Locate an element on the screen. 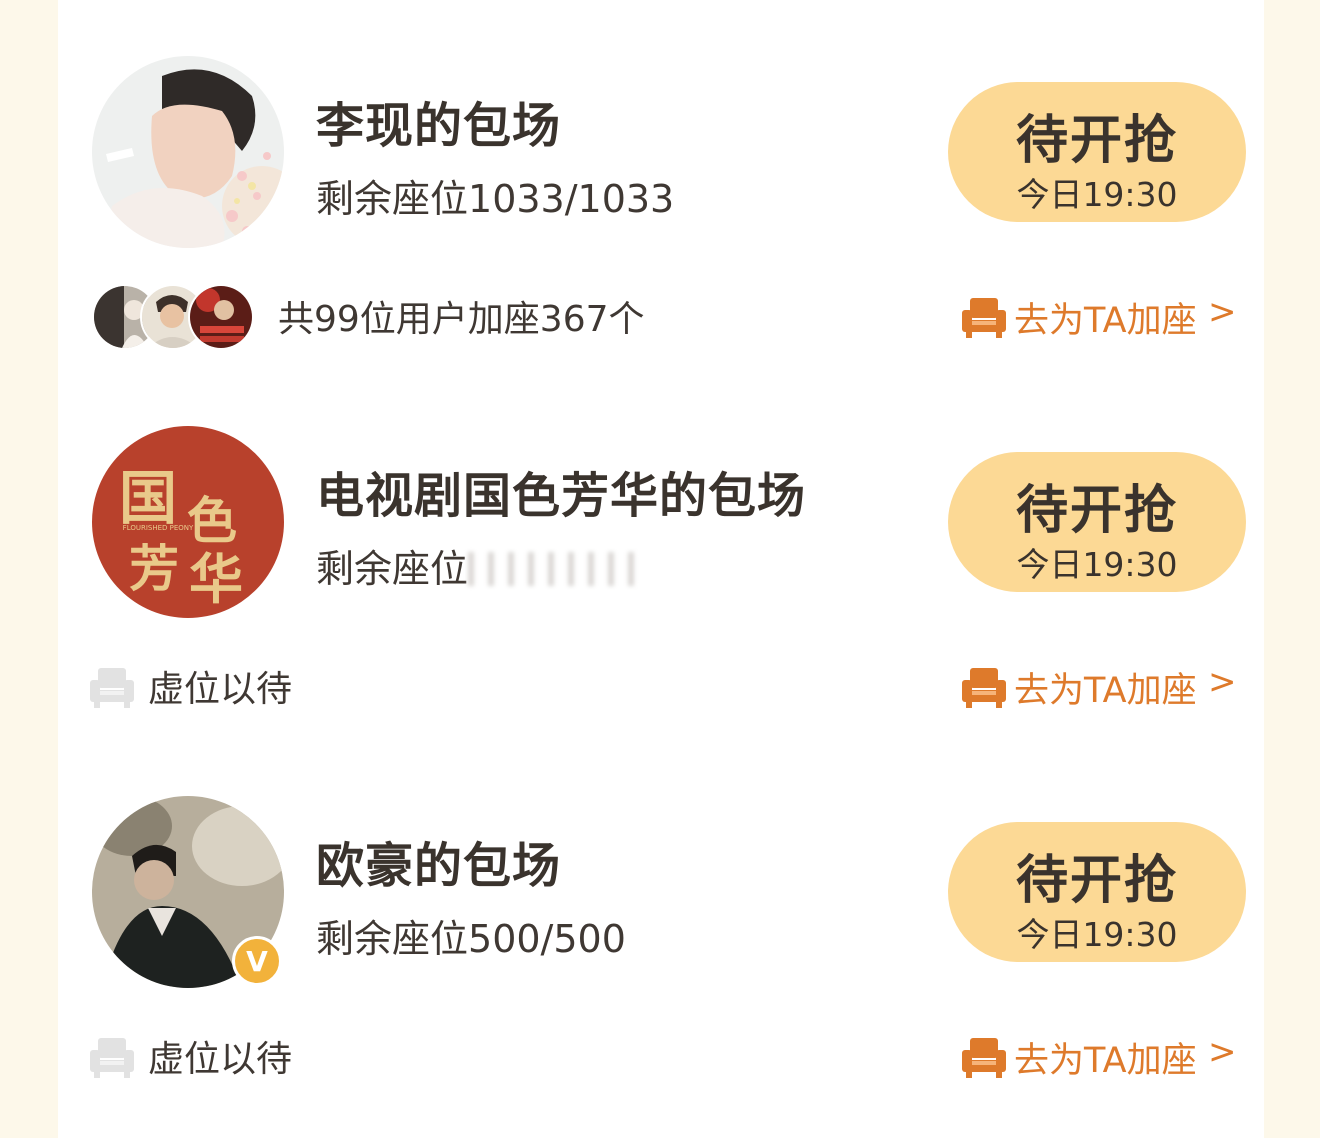  remaining-seats: 剩余座位 is located at coordinates (478, 565).